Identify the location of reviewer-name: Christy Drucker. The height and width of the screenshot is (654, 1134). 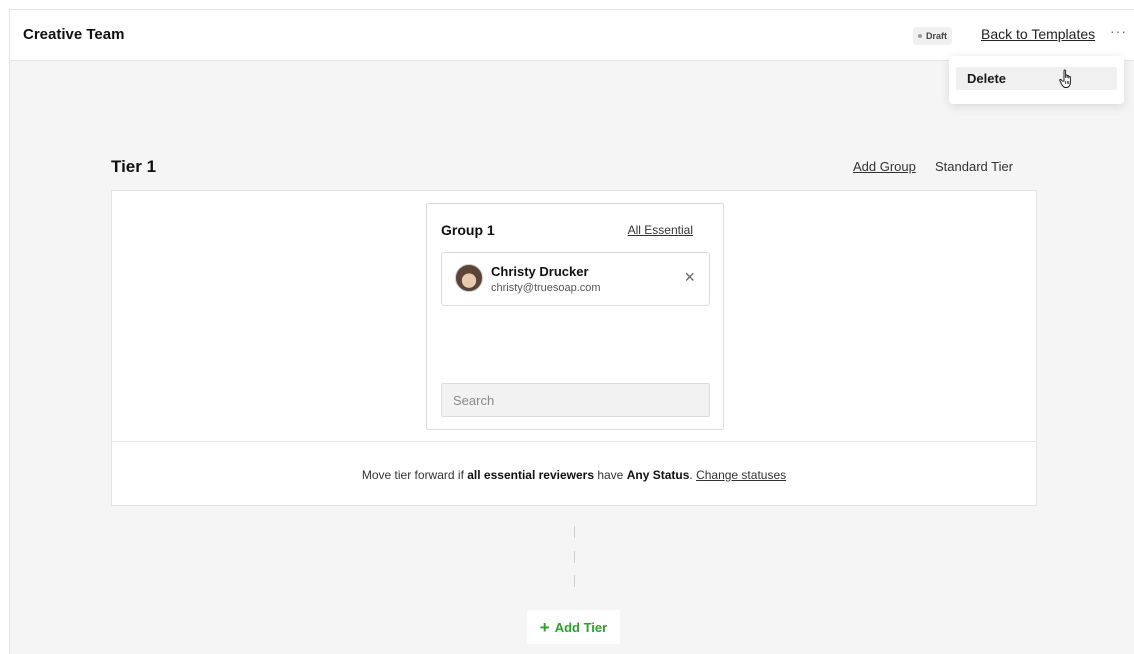
(540, 271).